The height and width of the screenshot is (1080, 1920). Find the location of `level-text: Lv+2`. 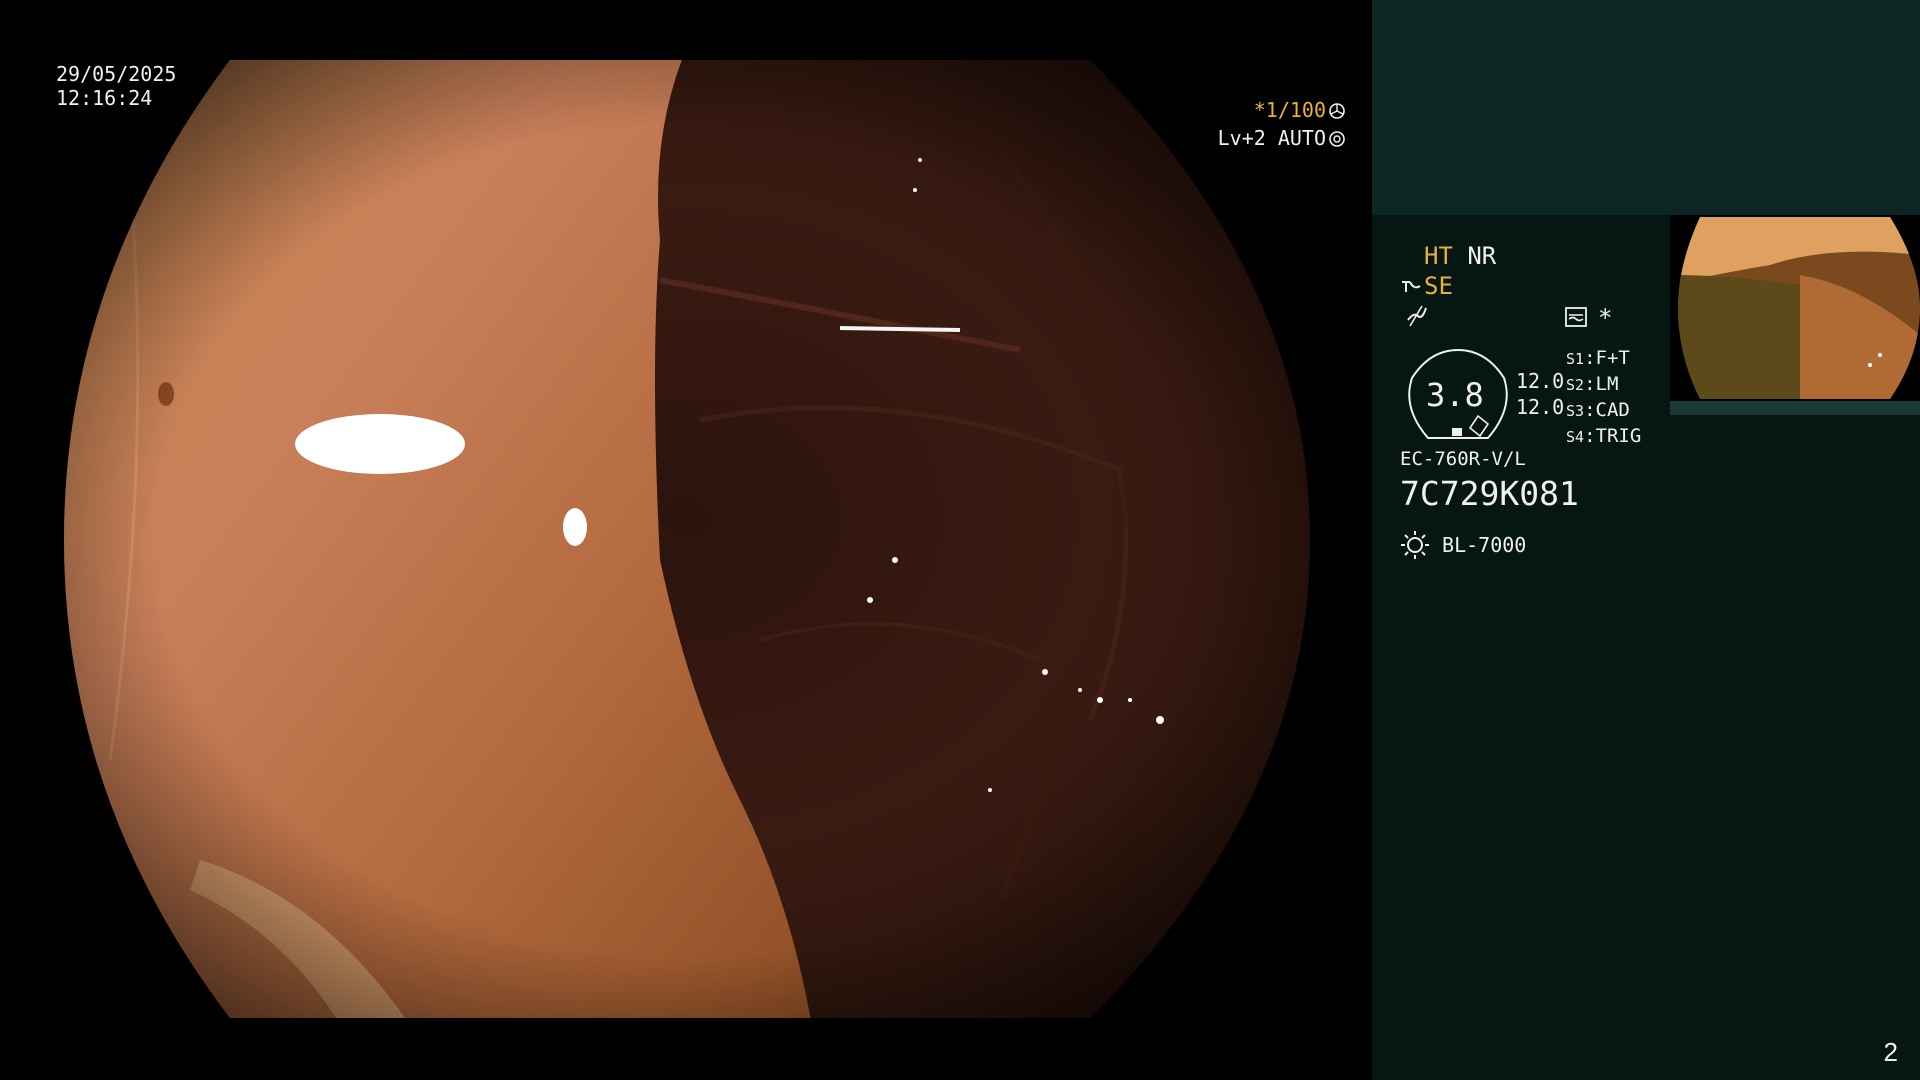

level-text: Lv+2 is located at coordinates (1241, 138).